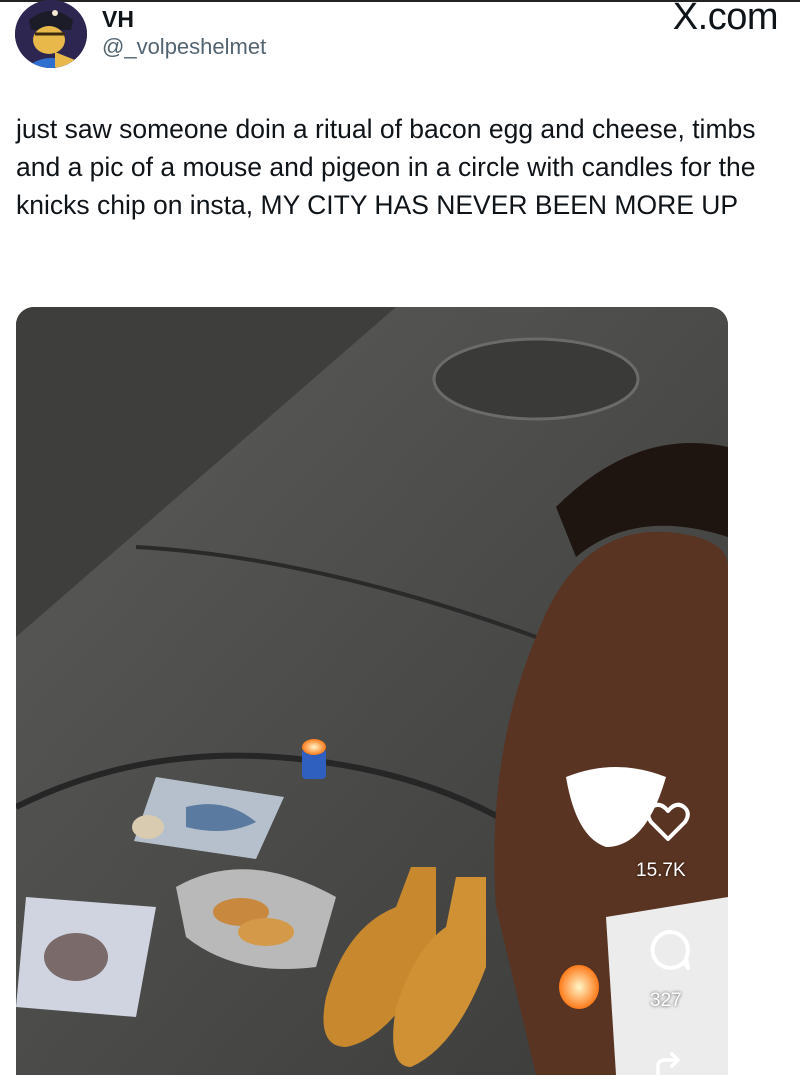 This screenshot has height=1081, width=800. I want to click on comment-icon, so click(670, 950).